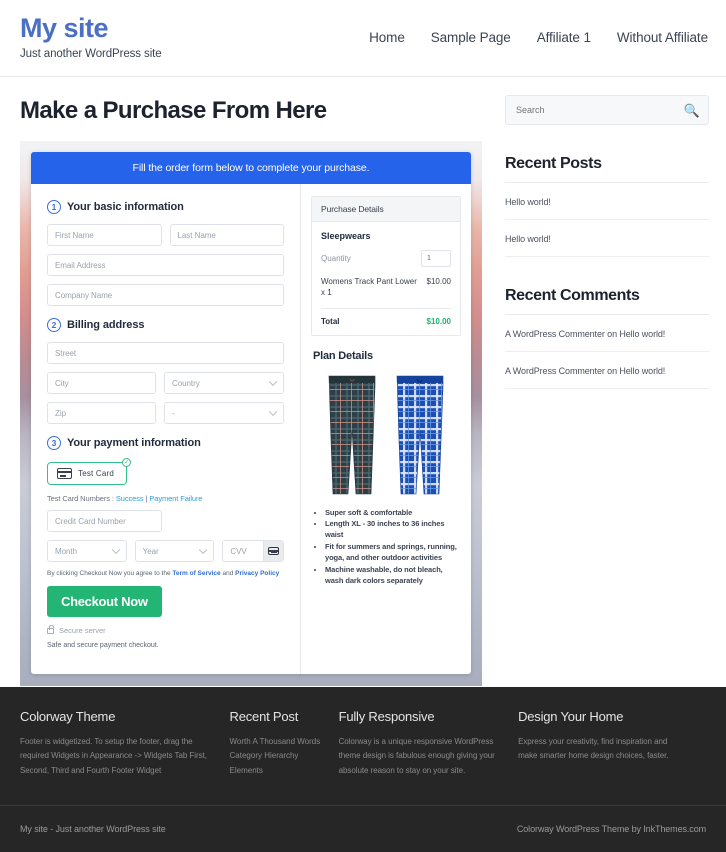 The width and height of the screenshot is (726, 852). Describe the element at coordinates (571, 716) in the screenshot. I see `footer-widget-title: Design Your Home` at that location.